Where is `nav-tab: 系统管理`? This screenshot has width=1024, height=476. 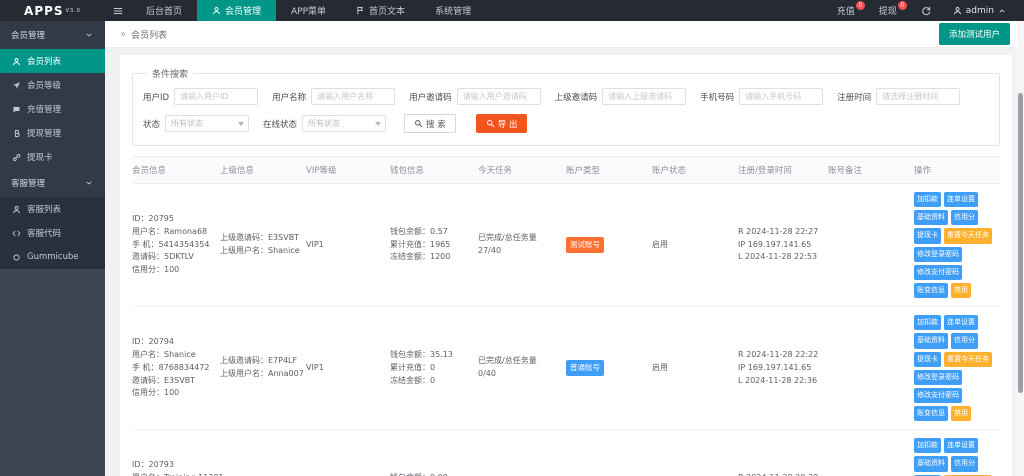 nav-tab: 系统管理 is located at coordinates (453, 10).